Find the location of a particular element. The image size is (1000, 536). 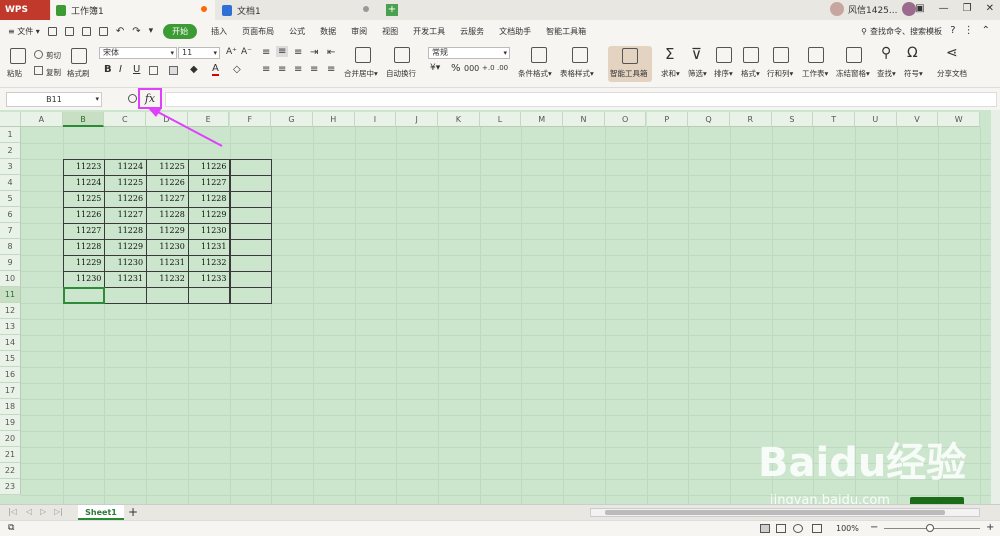

row-header-17: 17 is located at coordinates (10, 391).